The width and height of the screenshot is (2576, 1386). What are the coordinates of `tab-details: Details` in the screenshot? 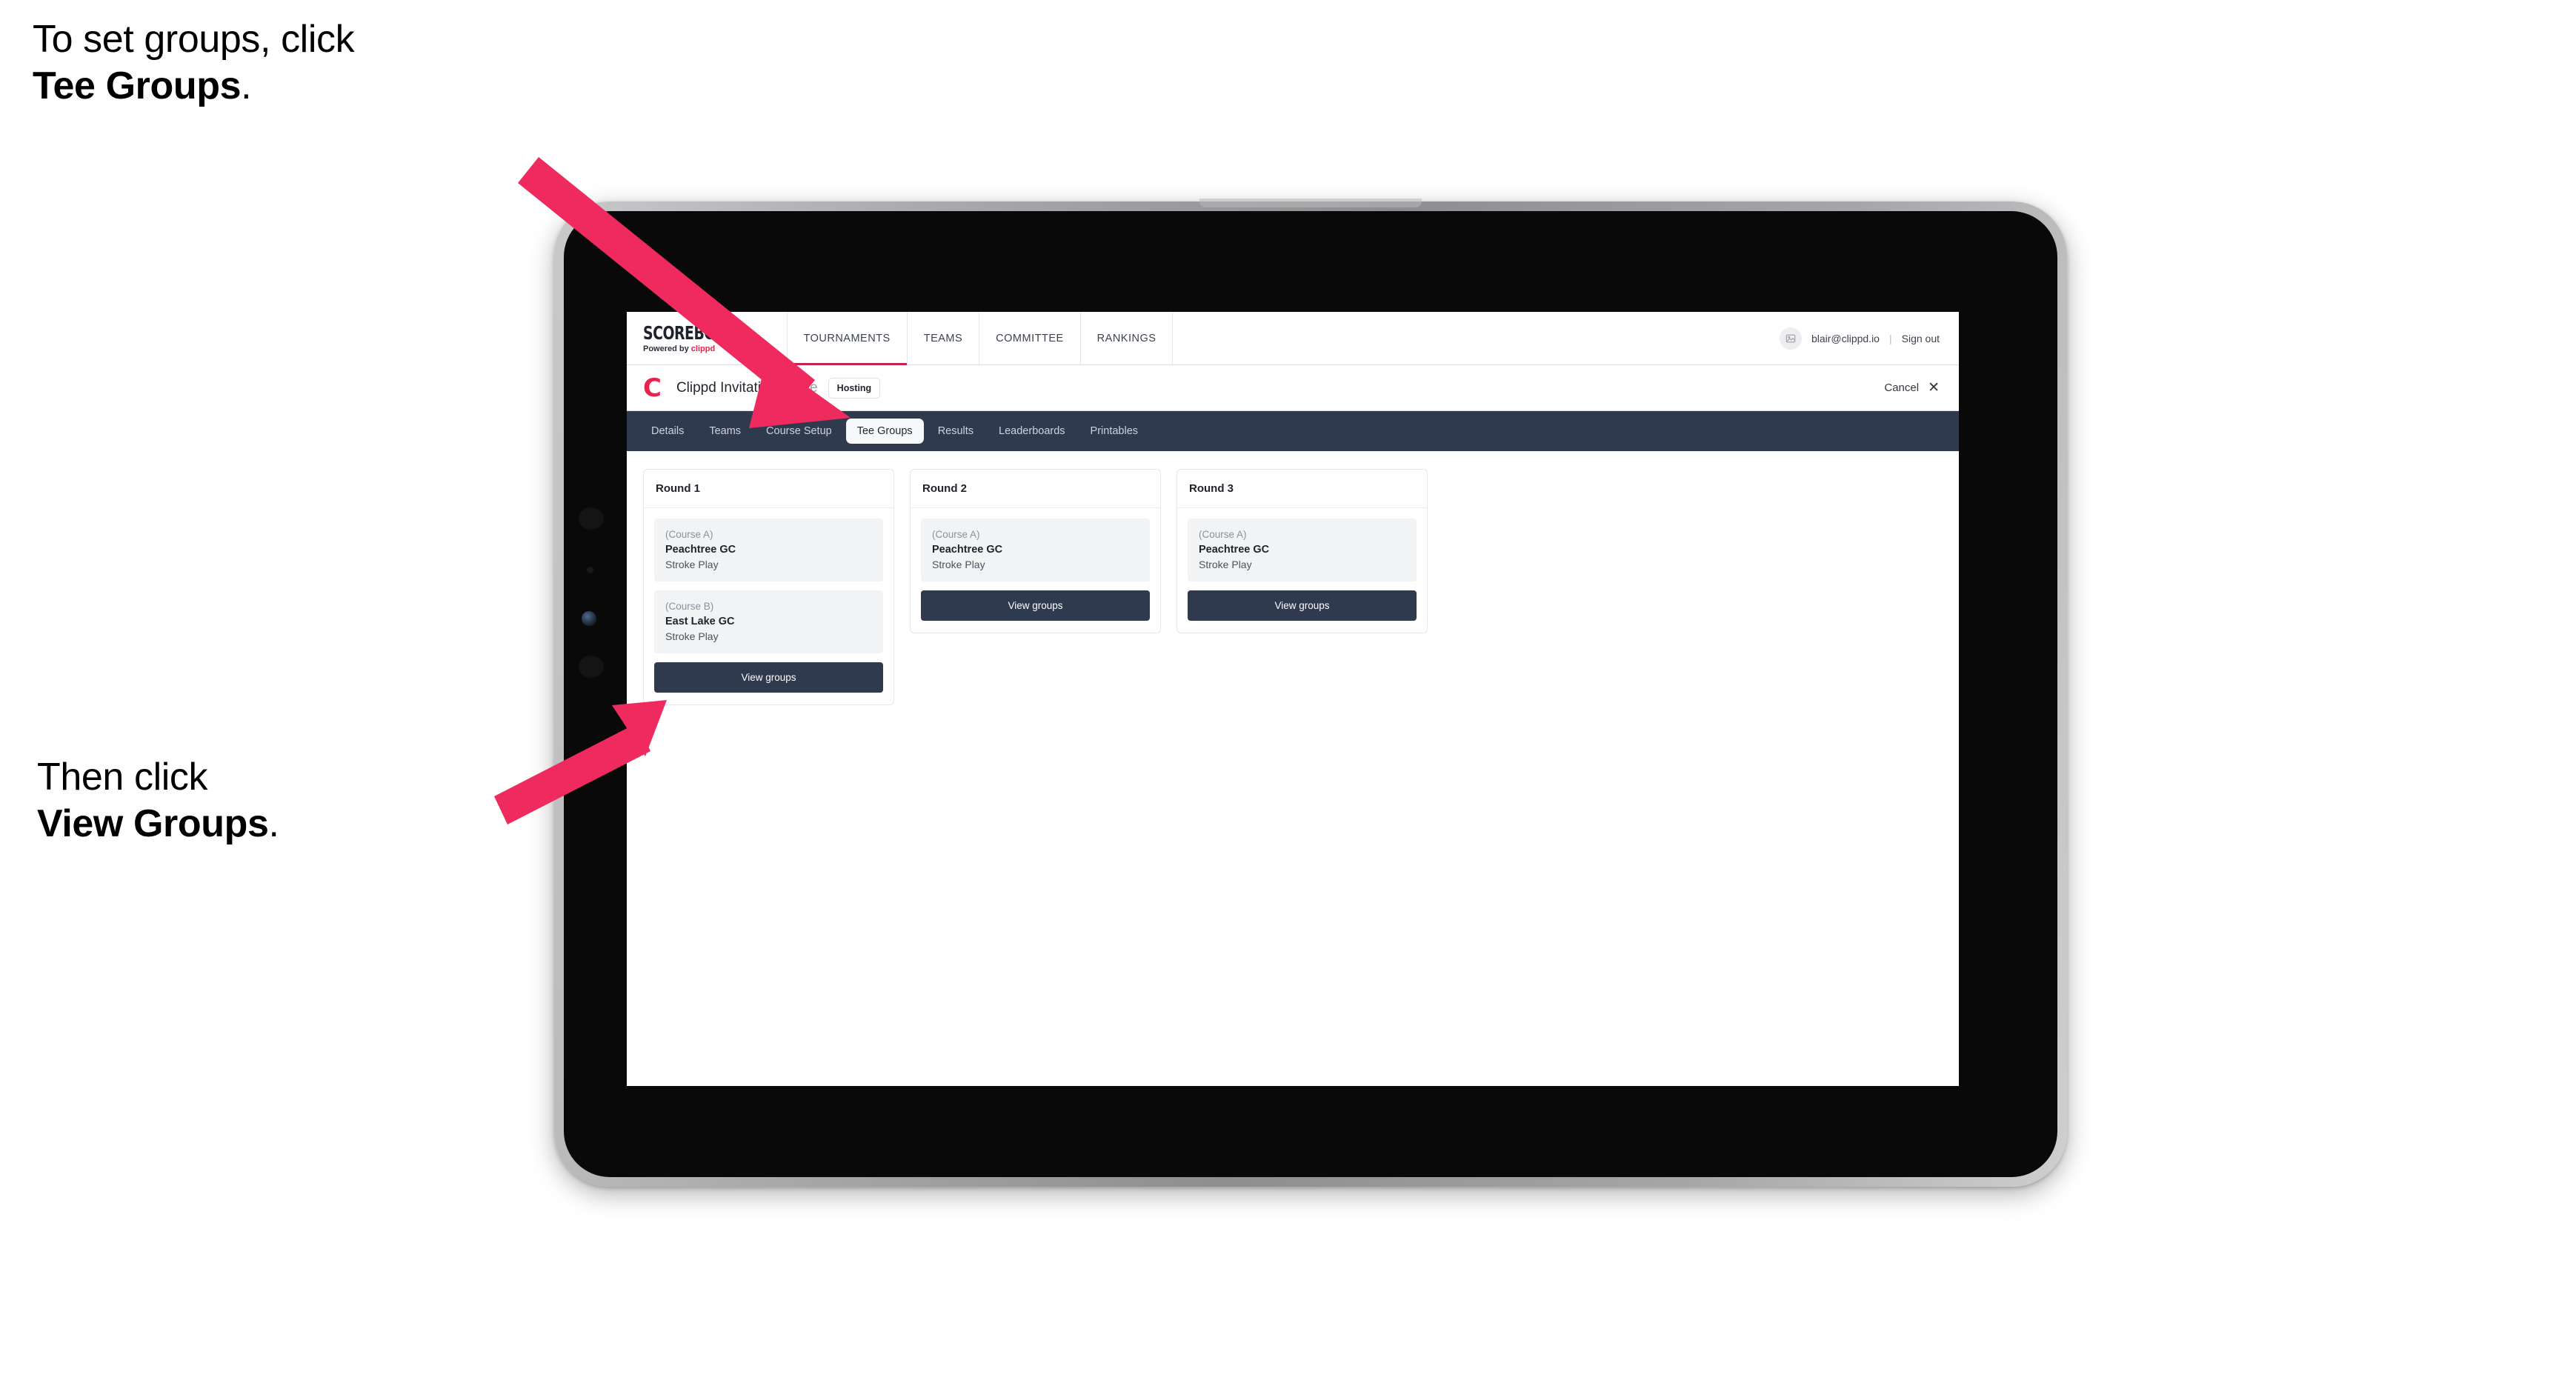 It's located at (667, 431).